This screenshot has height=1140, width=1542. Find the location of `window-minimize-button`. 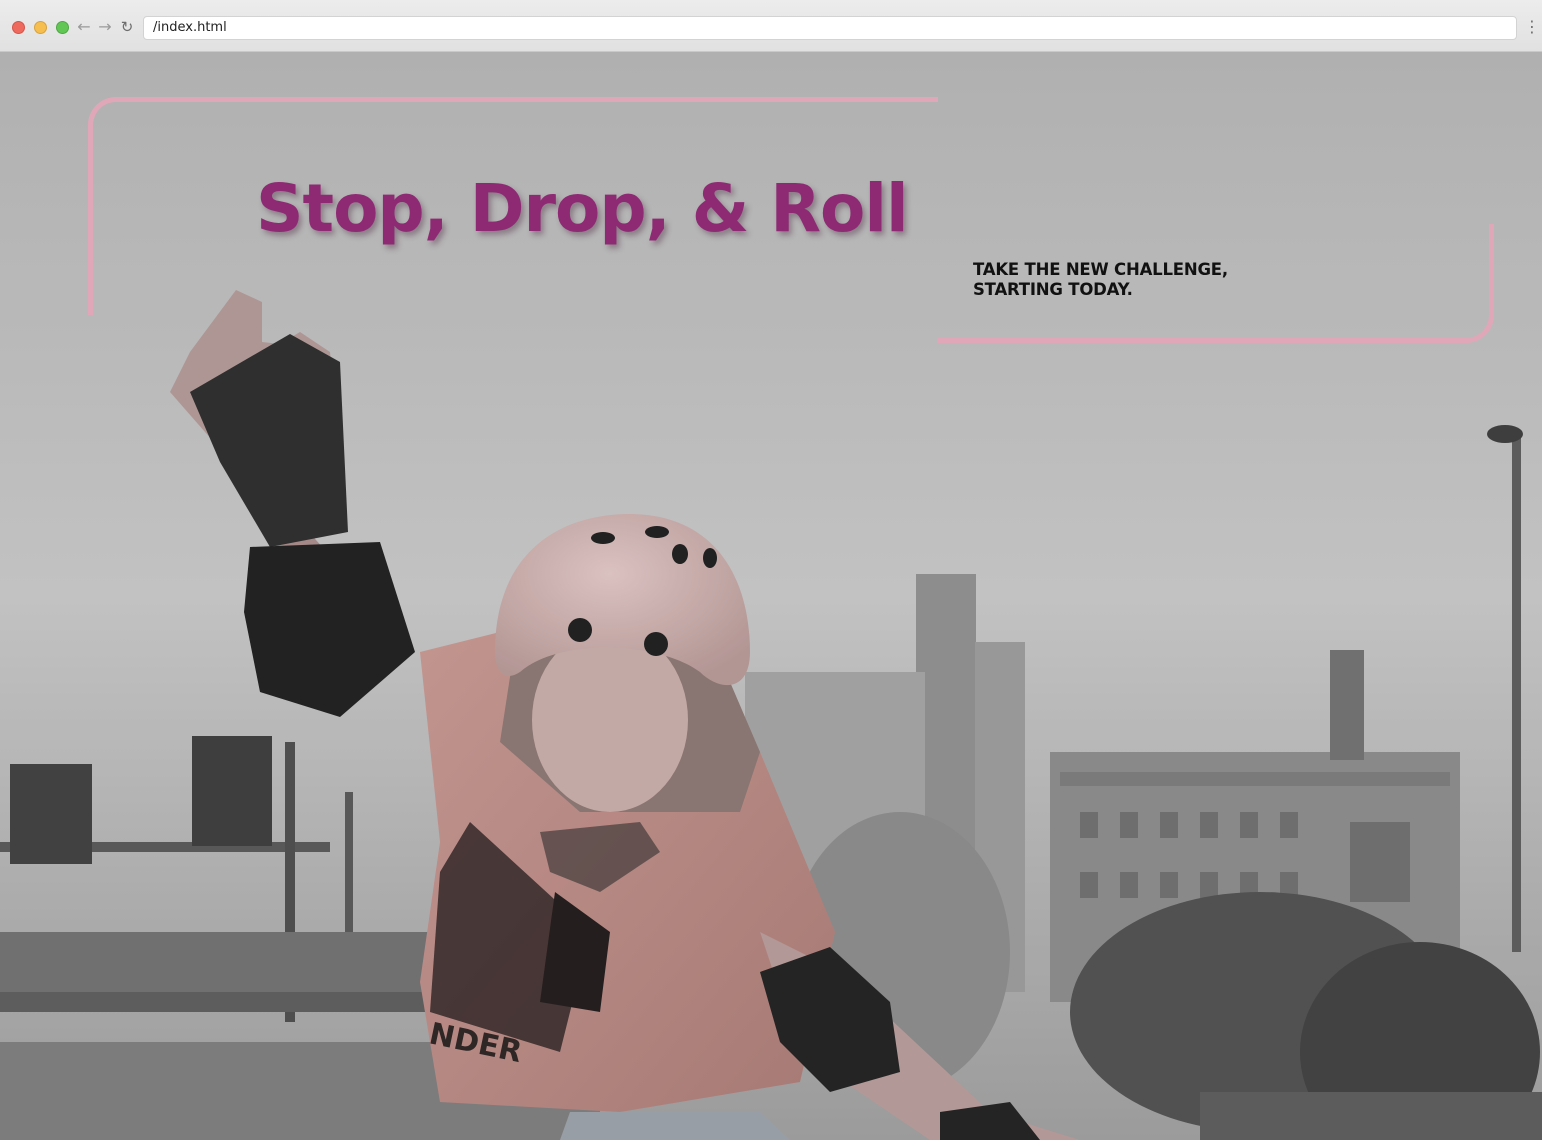

window-minimize-button is located at coordinates (40, 27).